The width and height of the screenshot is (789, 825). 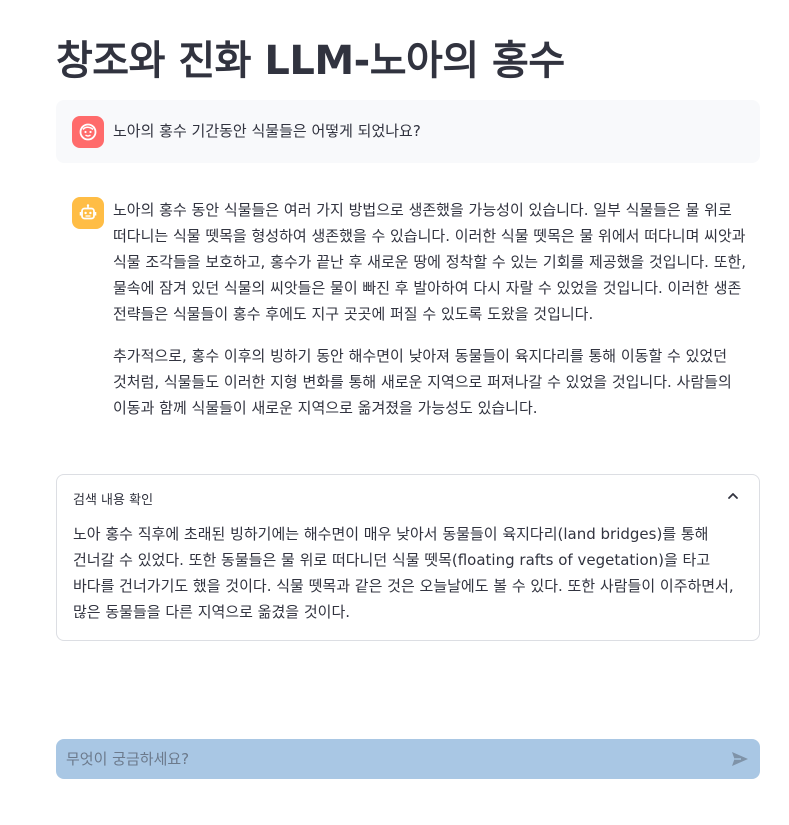 What do you see at coordinates (267, 131) in the screenshot?
I see `user-message-text: 노아의 홍수 기간동안 식물들은 어떻게 되었나요?` at bounding box center [267, 131].